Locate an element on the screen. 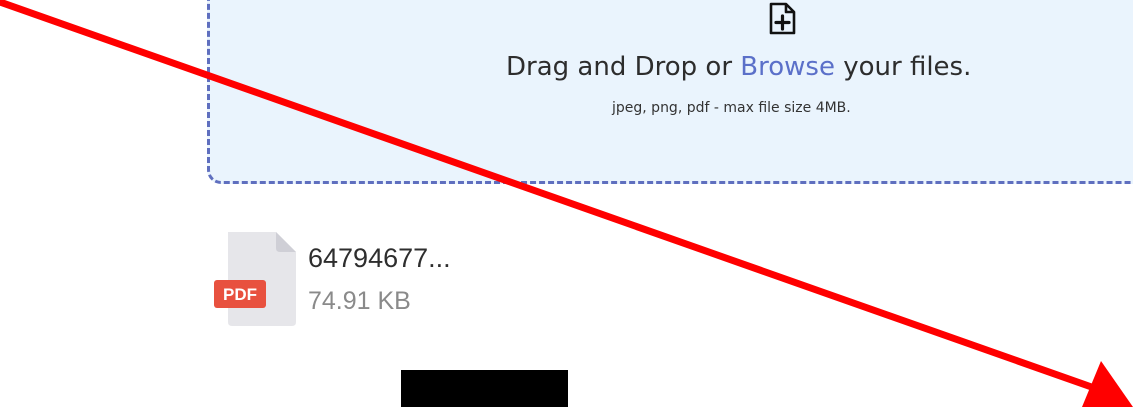 Image resolution: width=1133 pixels, height=407 pixels. submit-button is located at coordinates (484, 388).